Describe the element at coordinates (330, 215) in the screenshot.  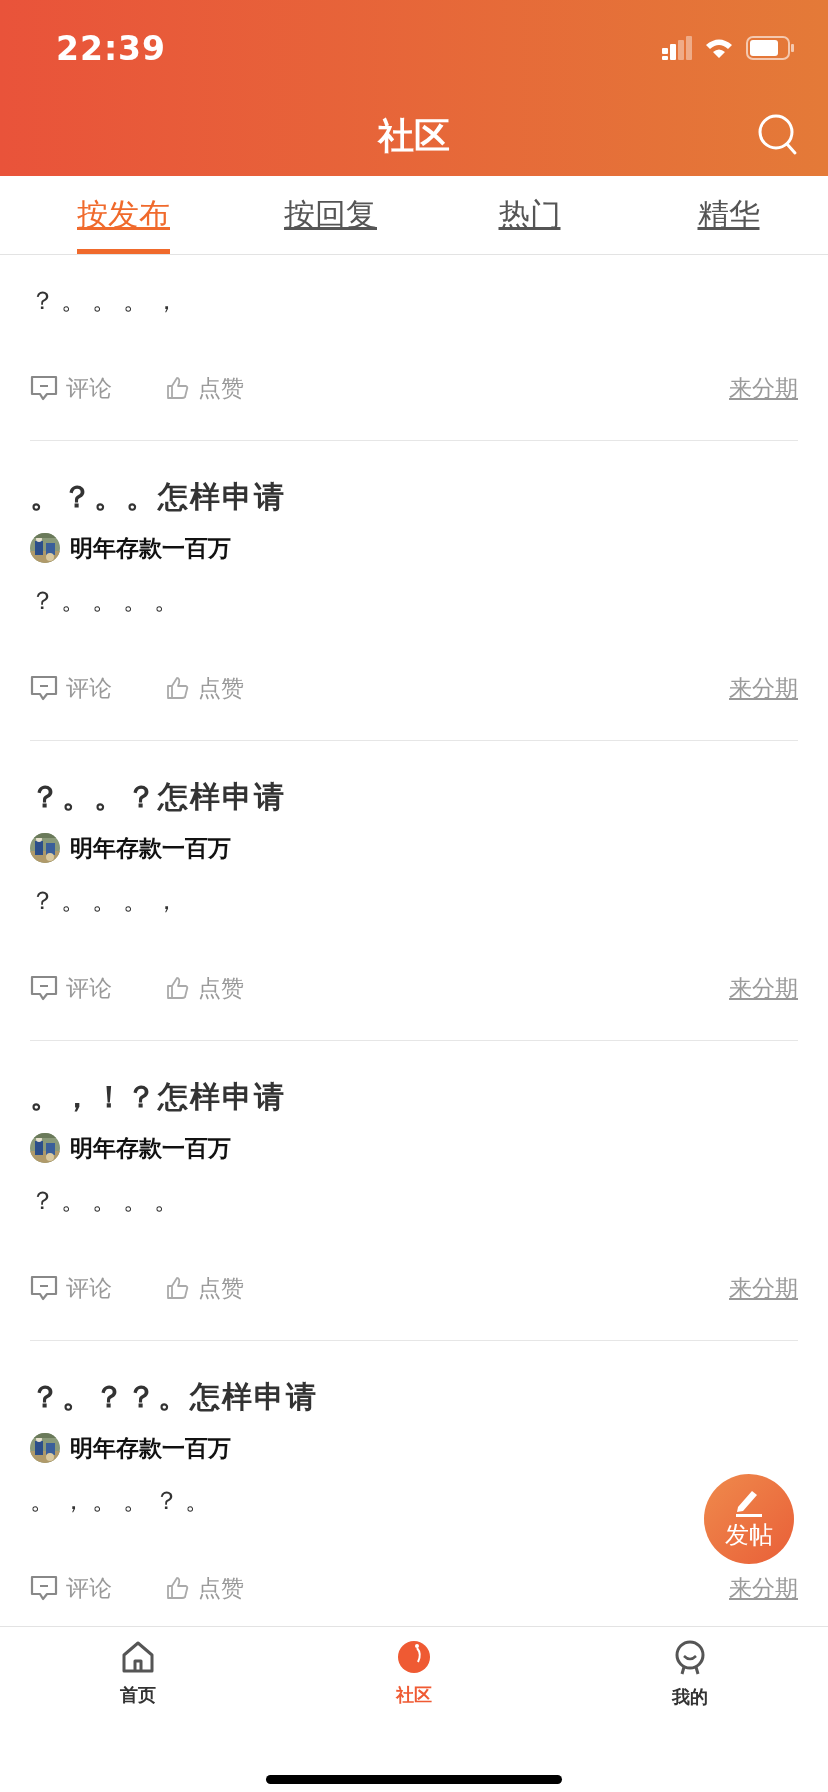
I see `tab: 按回复` at that location.